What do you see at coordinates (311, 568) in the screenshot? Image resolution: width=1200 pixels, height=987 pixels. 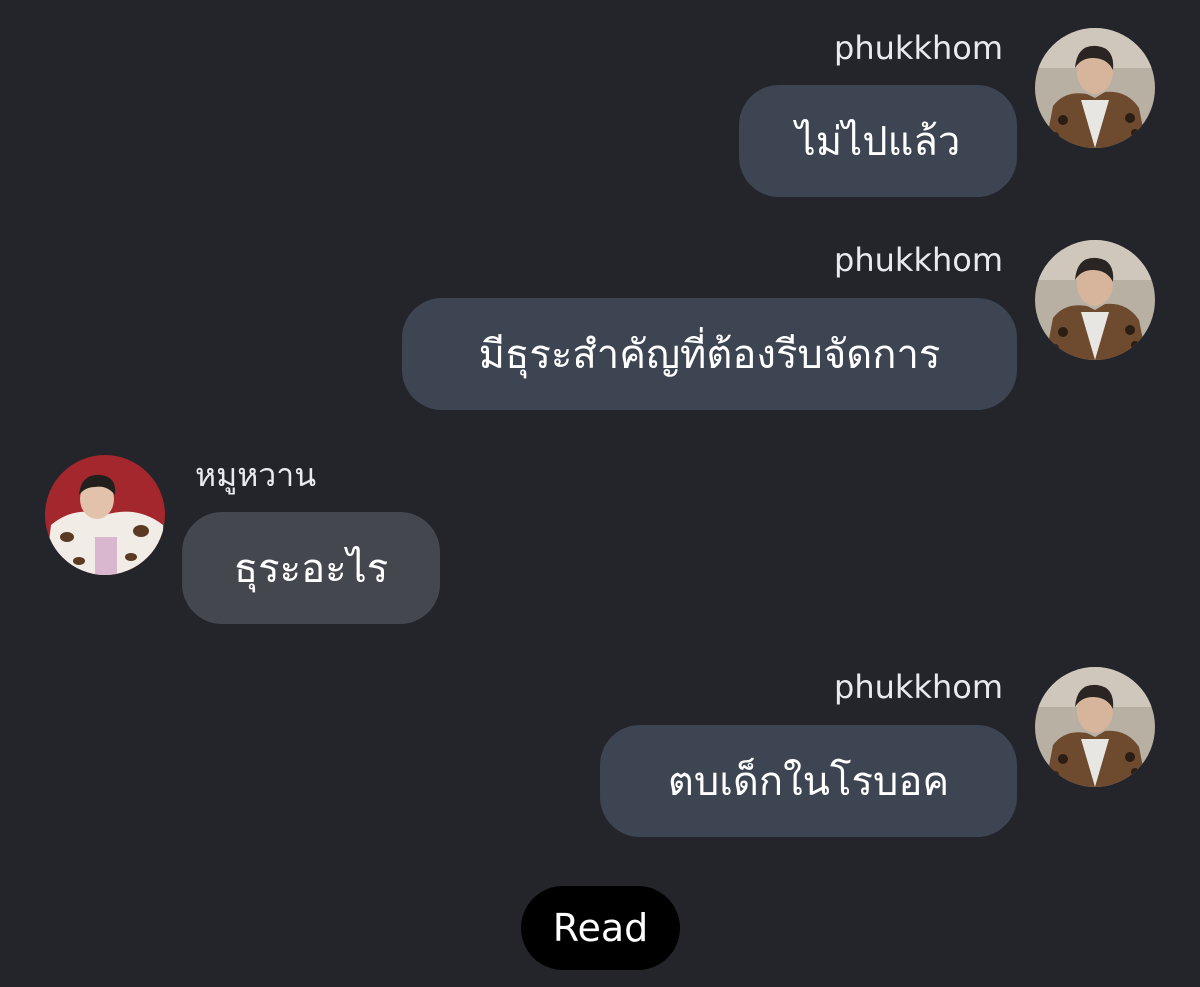 I see `message-bubble: ธุระอะไร` at bounding box center [311, 568].